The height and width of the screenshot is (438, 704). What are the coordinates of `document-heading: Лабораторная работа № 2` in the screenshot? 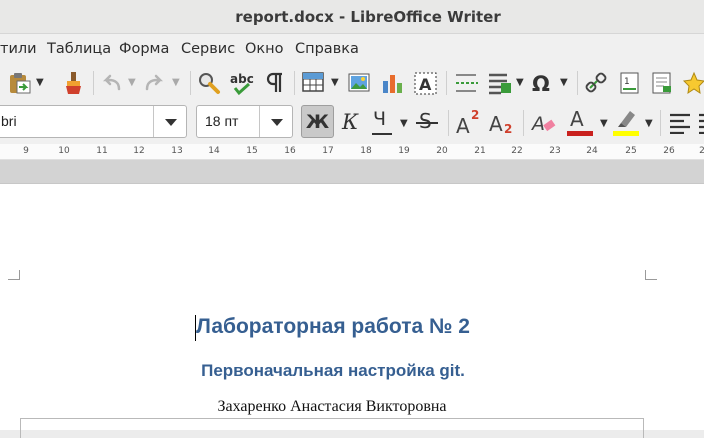 It's located at (333, 327).